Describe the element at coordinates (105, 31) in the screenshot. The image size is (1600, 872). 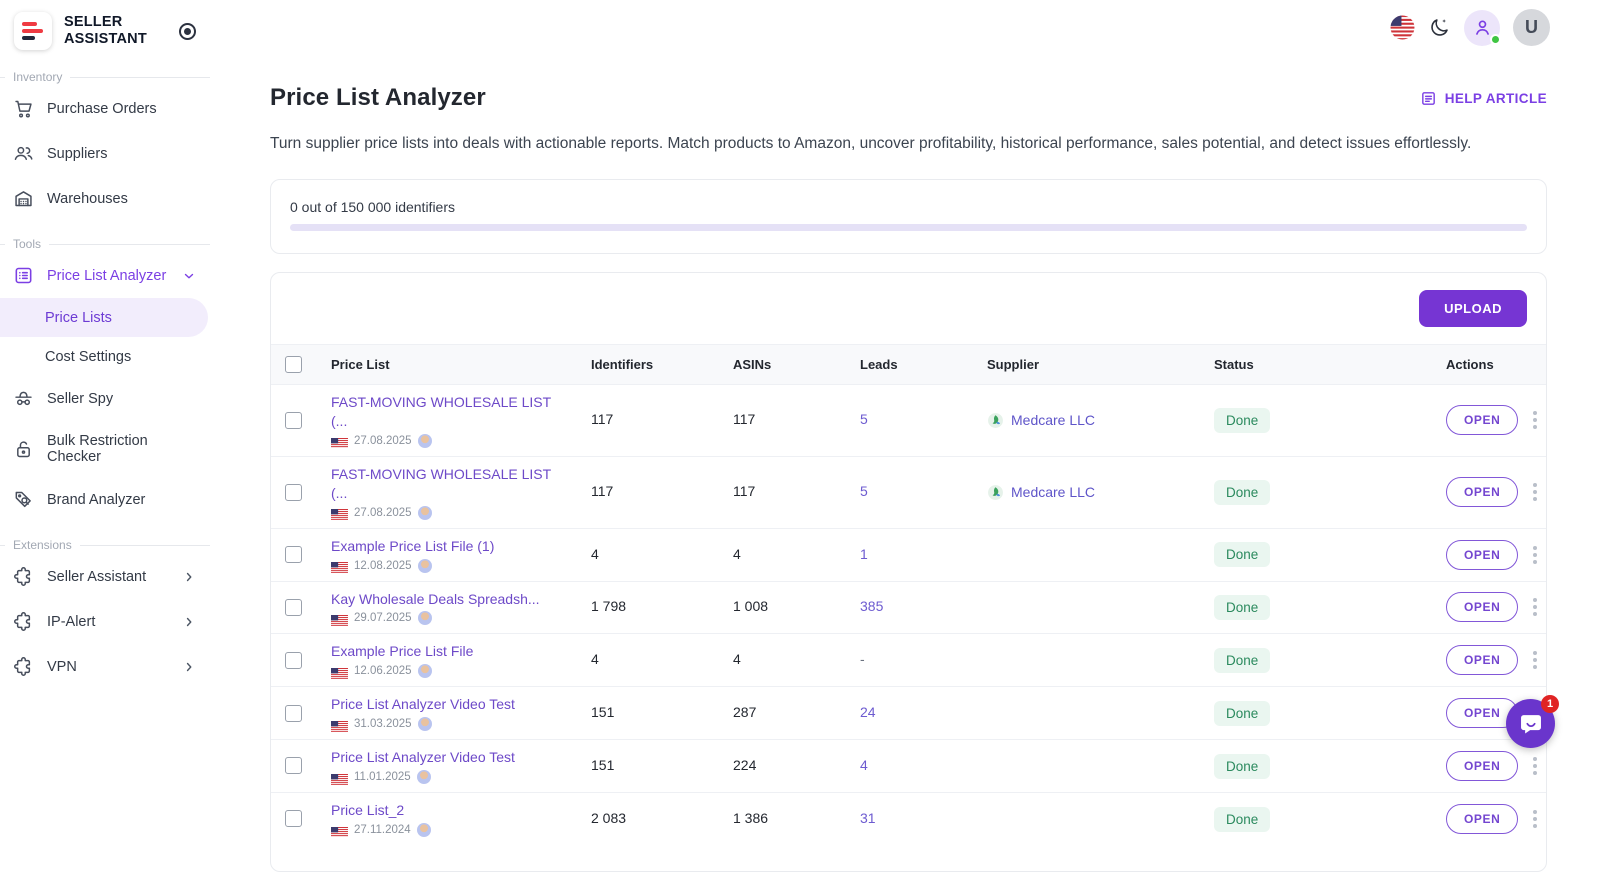
I see `brand-header: SELLER ASSISTANT` at that location.